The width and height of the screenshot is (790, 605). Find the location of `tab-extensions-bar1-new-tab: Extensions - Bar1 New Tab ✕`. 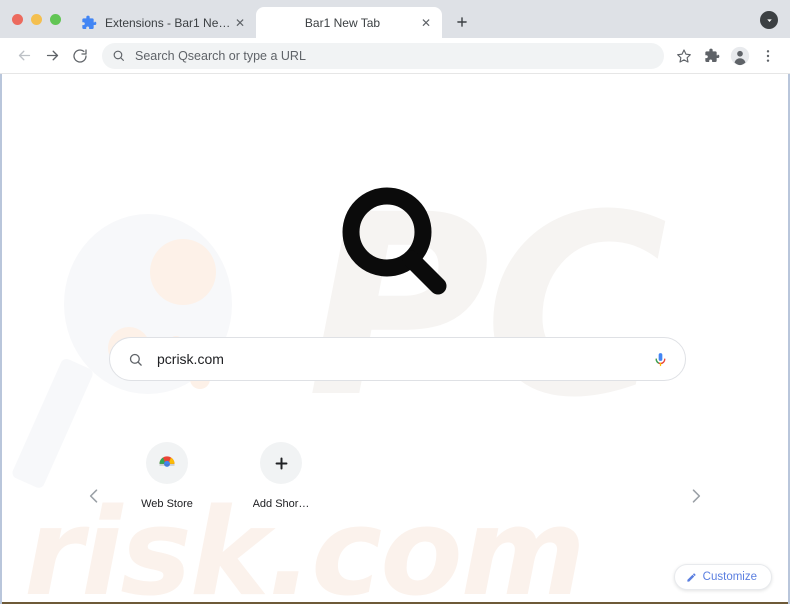

tab-extensions-bar1-new-tab: Extensions - Bar1 New Tab ✕ is located at coordinates (163, 22).